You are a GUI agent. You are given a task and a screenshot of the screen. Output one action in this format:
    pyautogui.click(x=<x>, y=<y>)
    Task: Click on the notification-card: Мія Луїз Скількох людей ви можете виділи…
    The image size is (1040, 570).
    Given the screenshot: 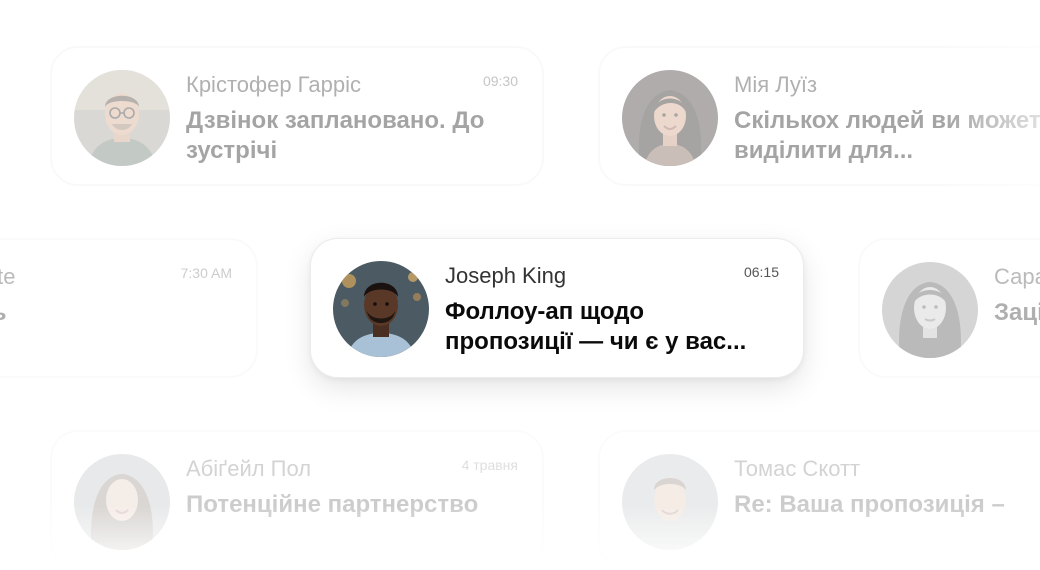 What is the action you would take?
    pyautogui.click(x=819, y=116)
    